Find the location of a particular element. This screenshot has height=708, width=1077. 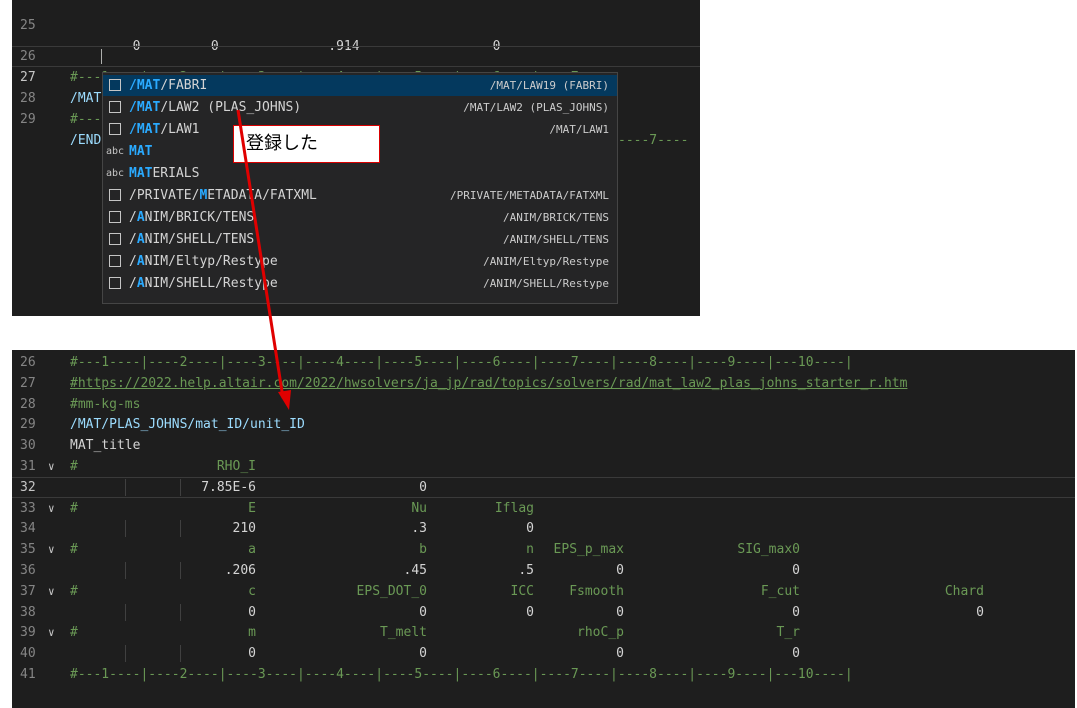

field-value: .3 is located at coordinates (419, 528).